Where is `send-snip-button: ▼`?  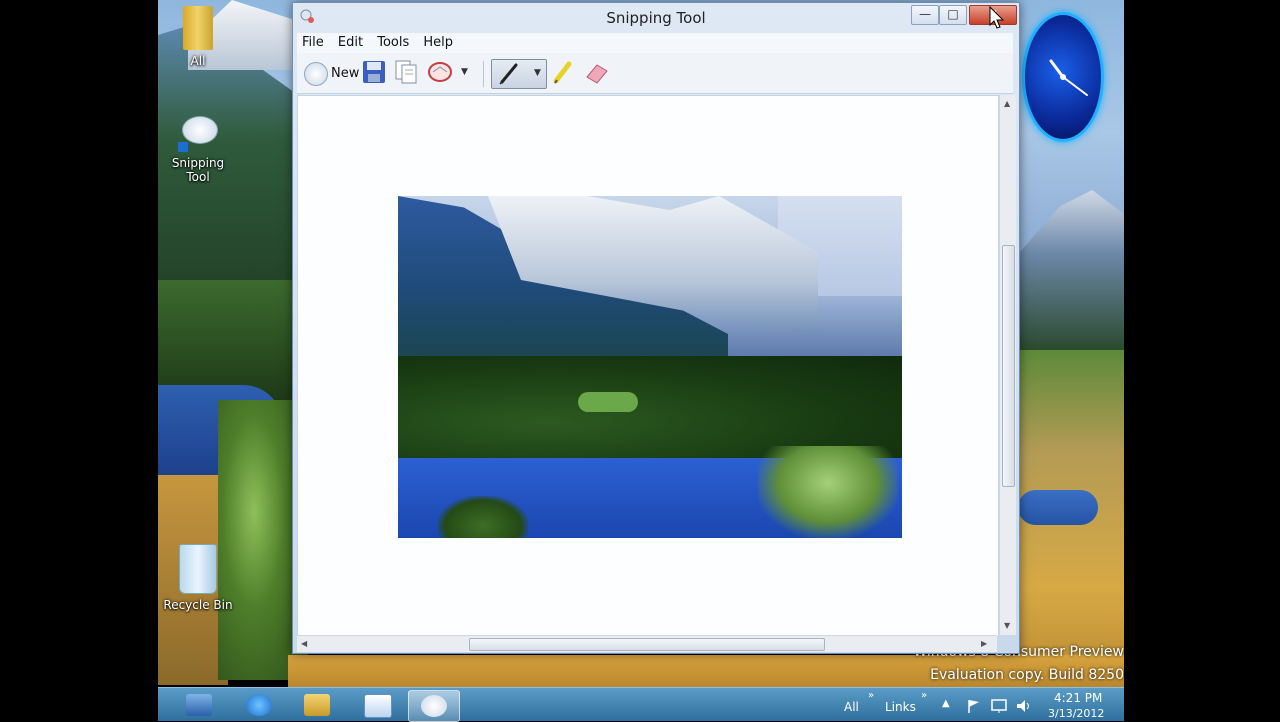
send-snip-button: ▼ is located at coordinates (449, 73).